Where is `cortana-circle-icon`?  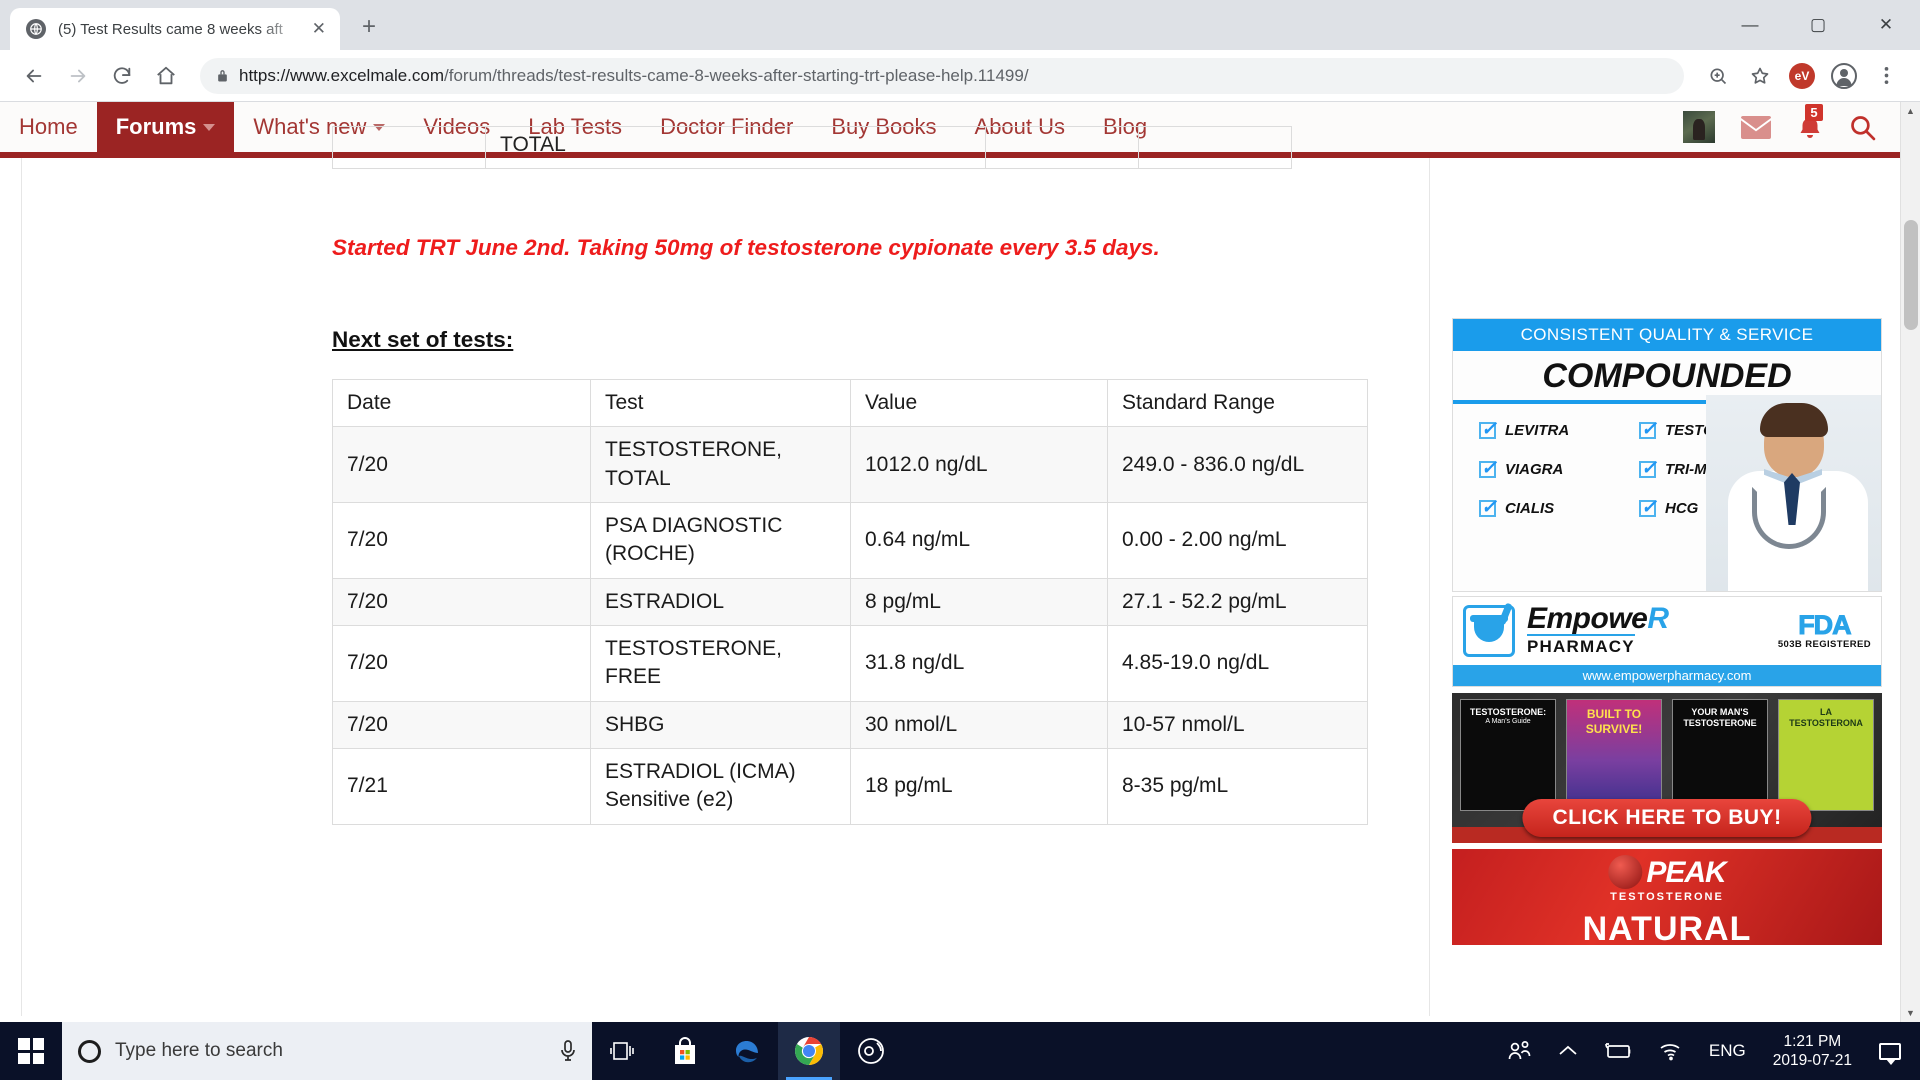 cortana-circle-icon is located at coordinates (89, 1051).